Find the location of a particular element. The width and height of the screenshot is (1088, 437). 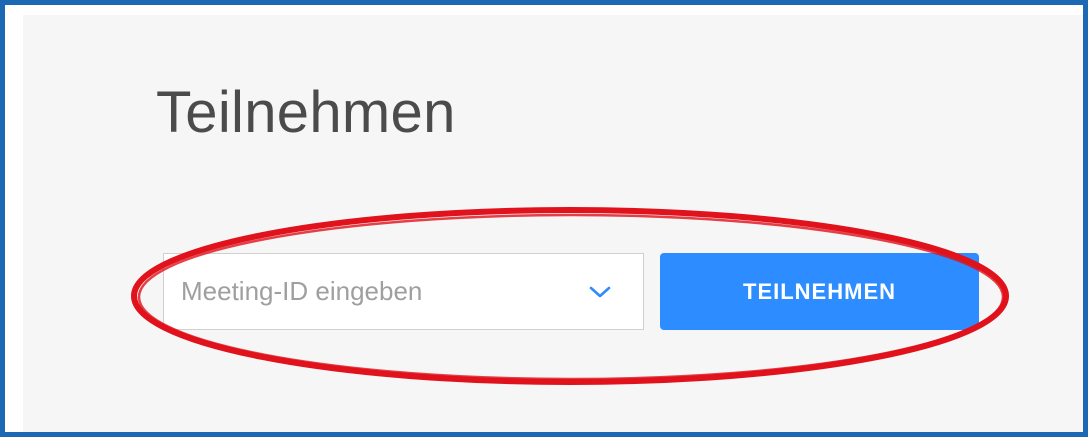

chevron-down-icon is located at coordinates (600, 292).